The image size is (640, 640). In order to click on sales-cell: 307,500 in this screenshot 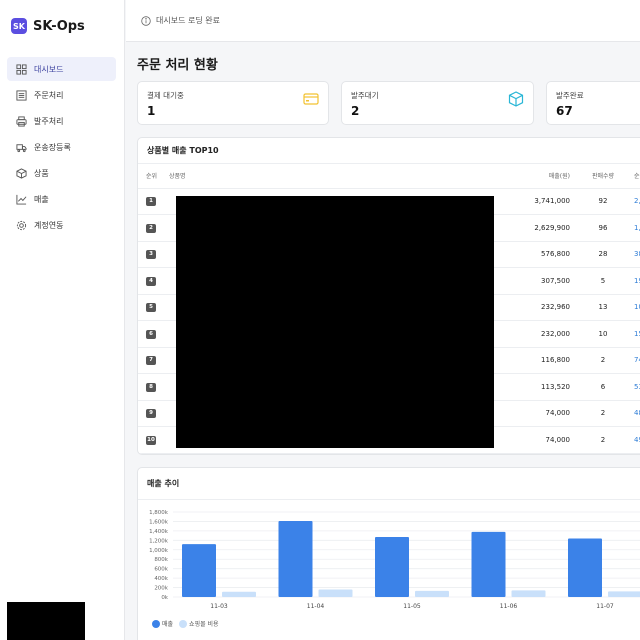, I will do `click(527, 281)`.